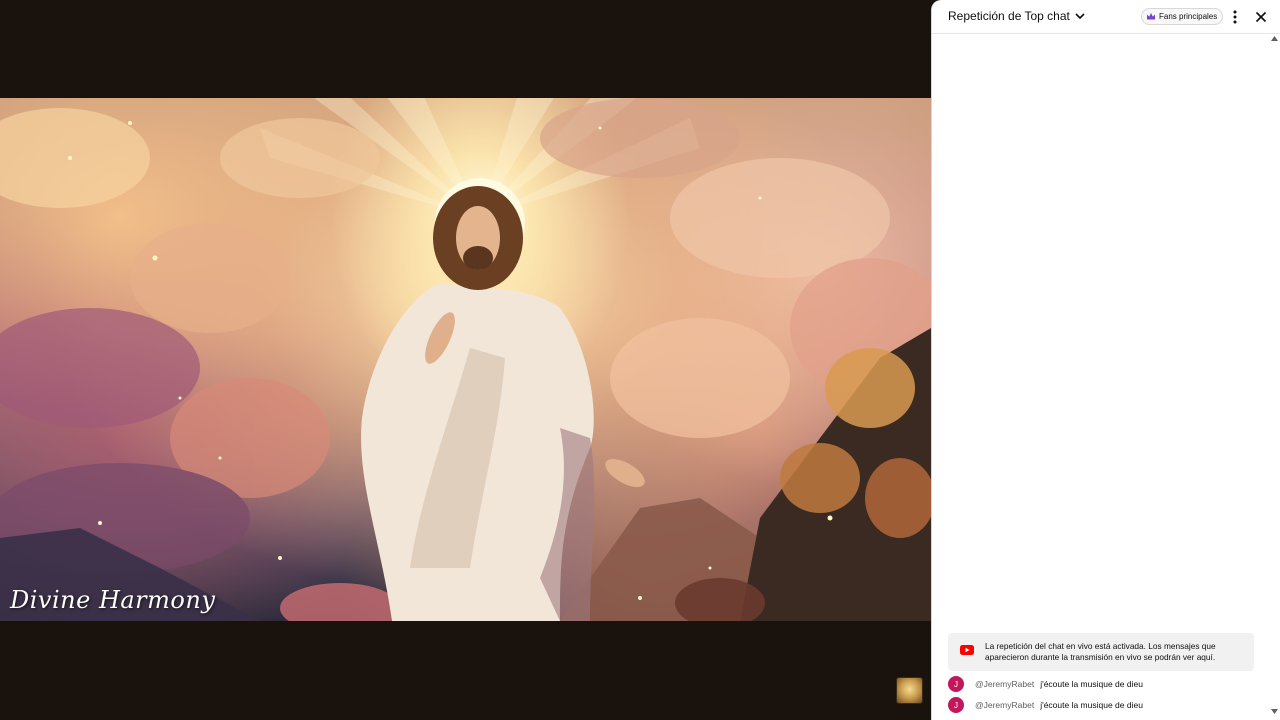 This screenshot has height=720, width=1280. I want to click on chat-mode-label: Repetición de Top chat, so click(1009, 16).